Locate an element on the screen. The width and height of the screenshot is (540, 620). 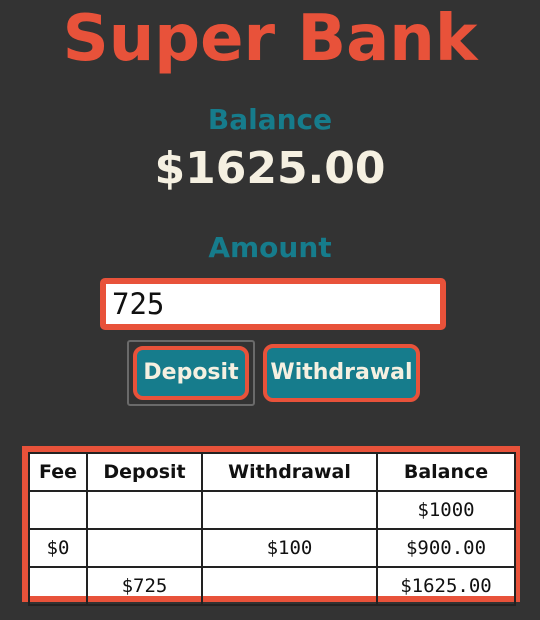
cell-balance: $1625.00 is located at coordinates (446, 586).